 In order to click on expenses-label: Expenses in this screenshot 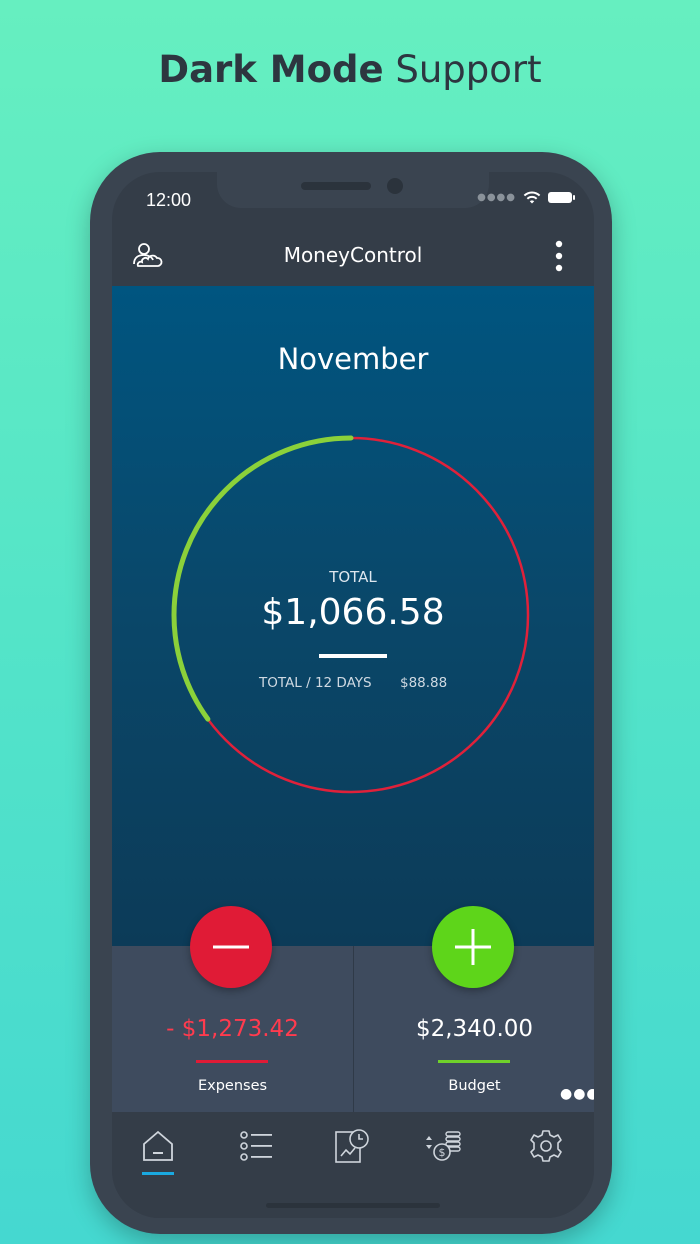, I will do `click(232, 1086)`.